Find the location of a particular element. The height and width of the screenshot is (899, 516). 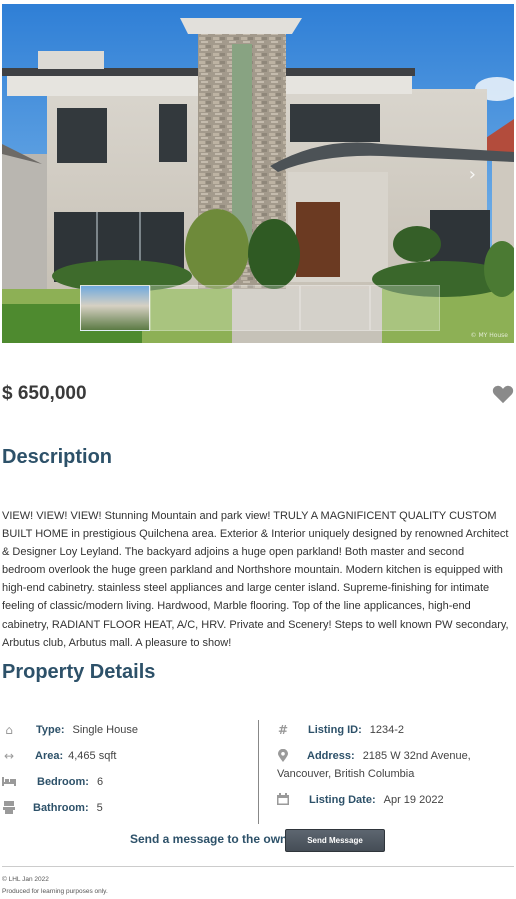

footer-divider is located at coordinates (258, 866).